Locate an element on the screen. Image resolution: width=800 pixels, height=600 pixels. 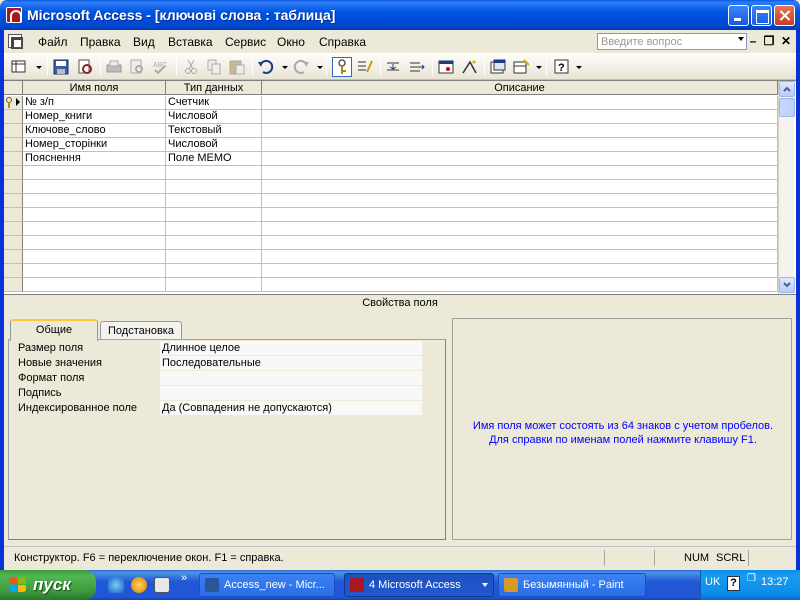
quick-launch-chevron-icon: » is located at coordinates (184, 578).